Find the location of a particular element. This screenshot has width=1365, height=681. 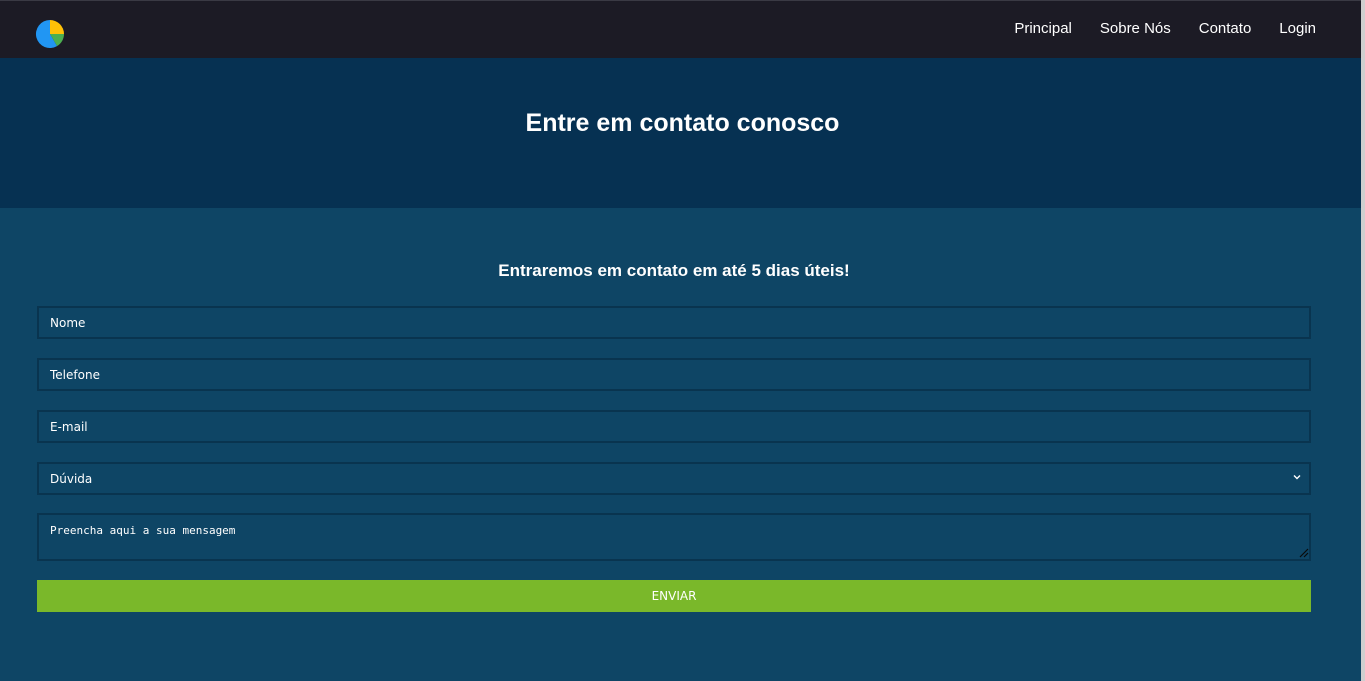

subject-select-wrapper: Dúvida is located at coordinates (674, 478).